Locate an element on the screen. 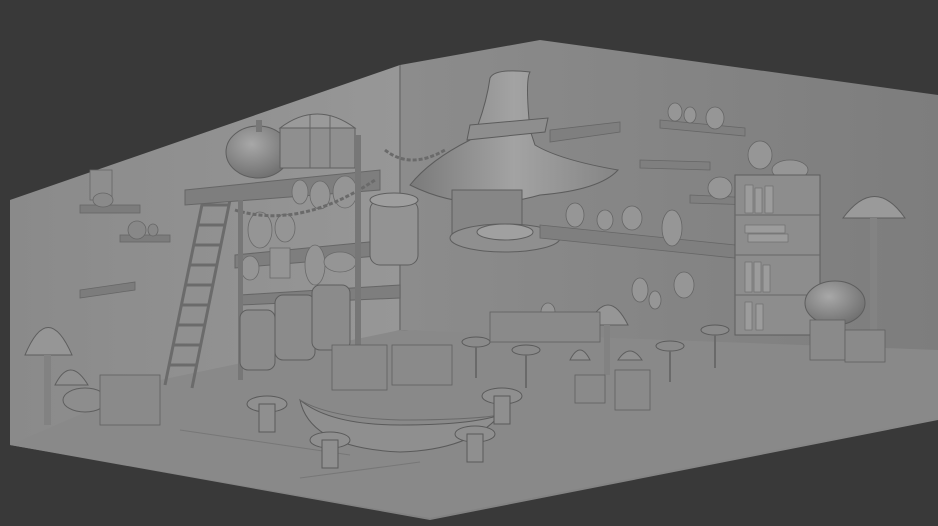  treasure-chest is located at coordinates (317, 141).